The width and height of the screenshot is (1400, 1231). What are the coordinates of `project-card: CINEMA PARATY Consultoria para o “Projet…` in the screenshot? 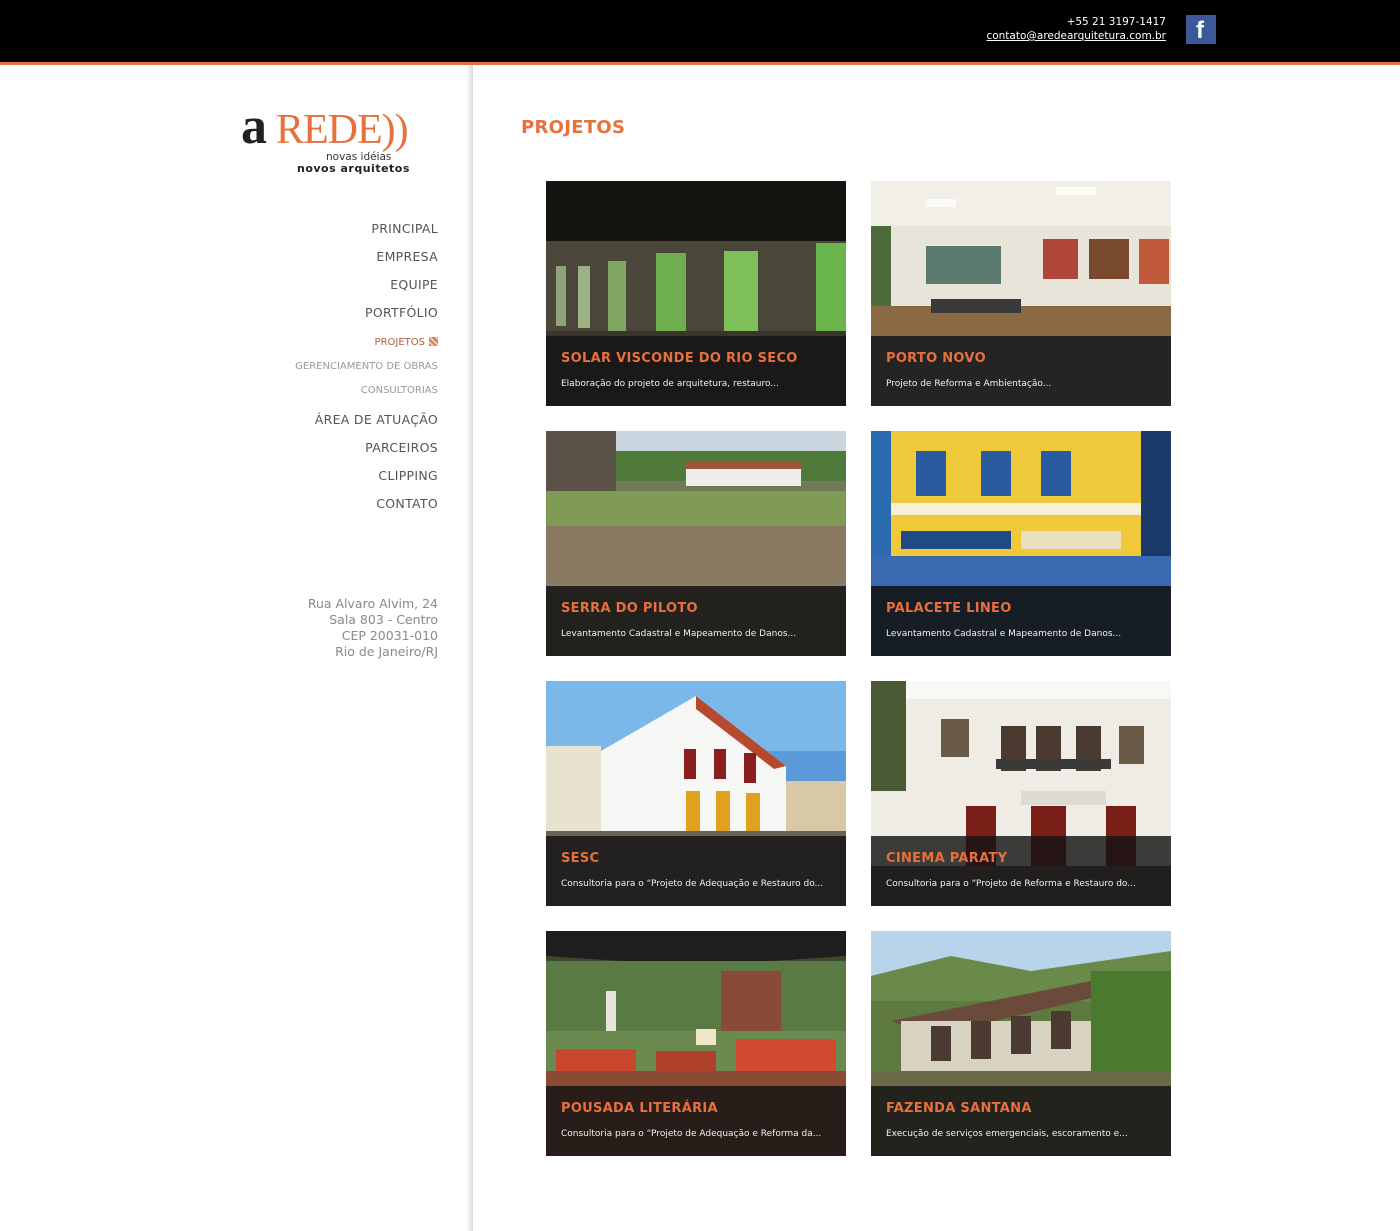 It's located at (1021, 793).